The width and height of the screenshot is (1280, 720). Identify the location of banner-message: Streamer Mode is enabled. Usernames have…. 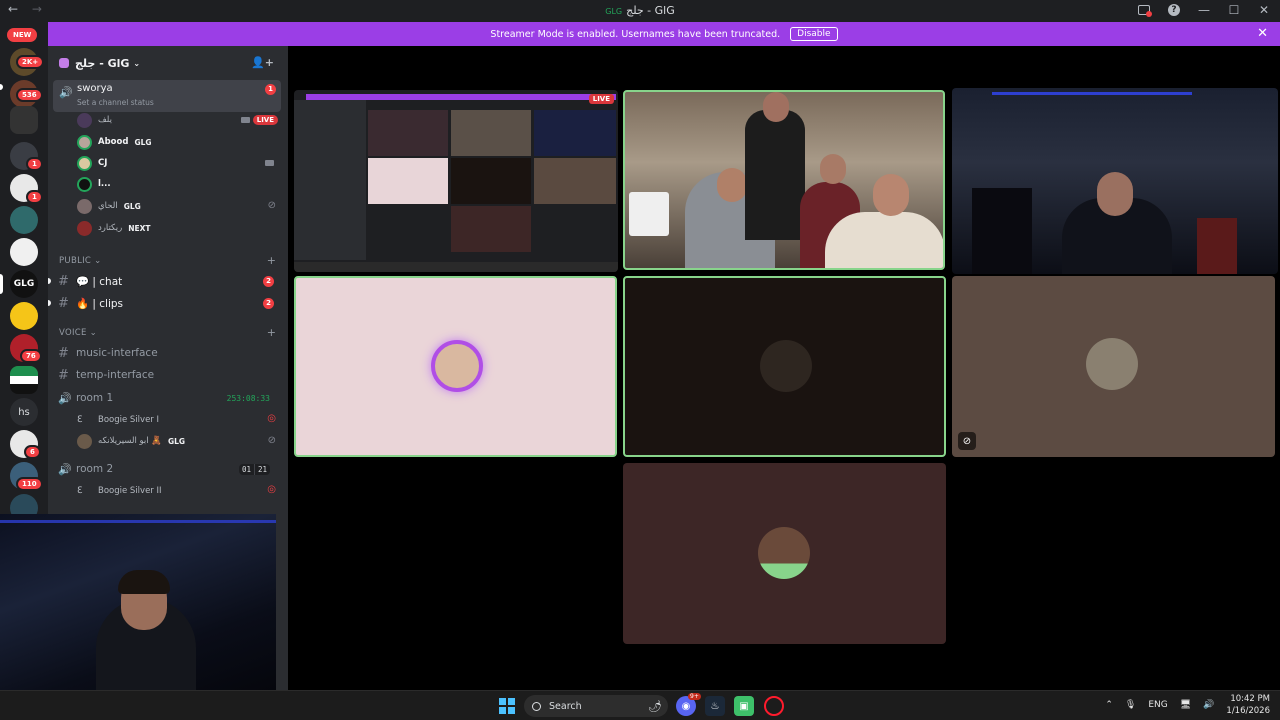
(635, 34).